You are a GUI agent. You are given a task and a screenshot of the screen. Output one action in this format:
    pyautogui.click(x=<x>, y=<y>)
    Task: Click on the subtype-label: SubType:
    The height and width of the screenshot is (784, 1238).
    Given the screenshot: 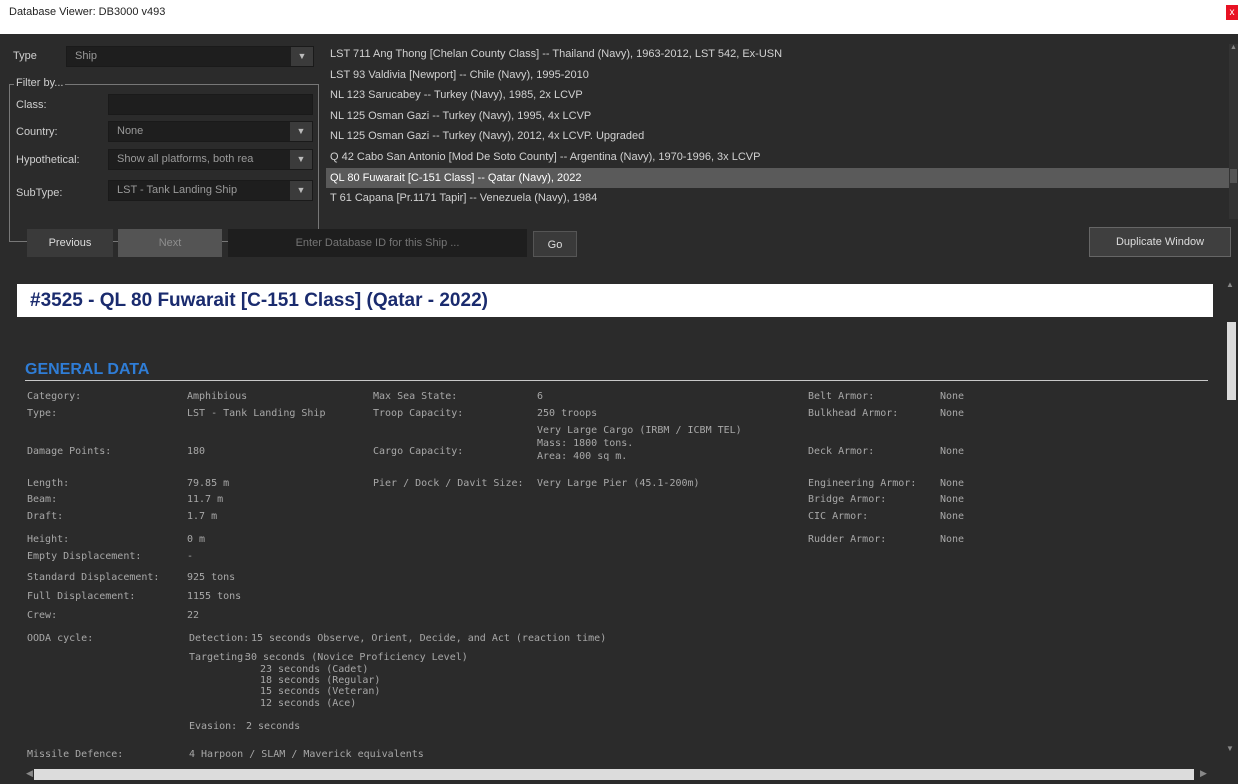 What is the action you would take?
    pyautogui.click(x=39, y=193)
    